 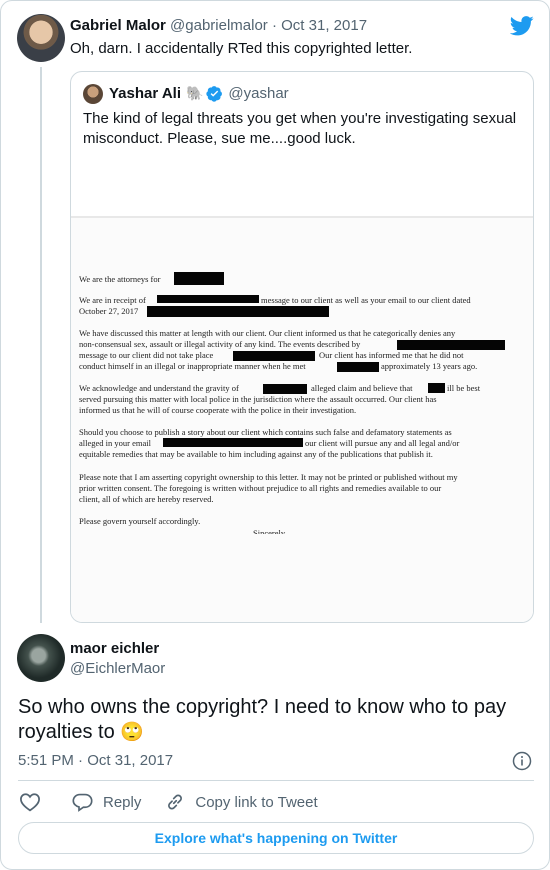 I want to click on tweet-actions: Reply Copy link to Tweet, so click(x=168, y=802).